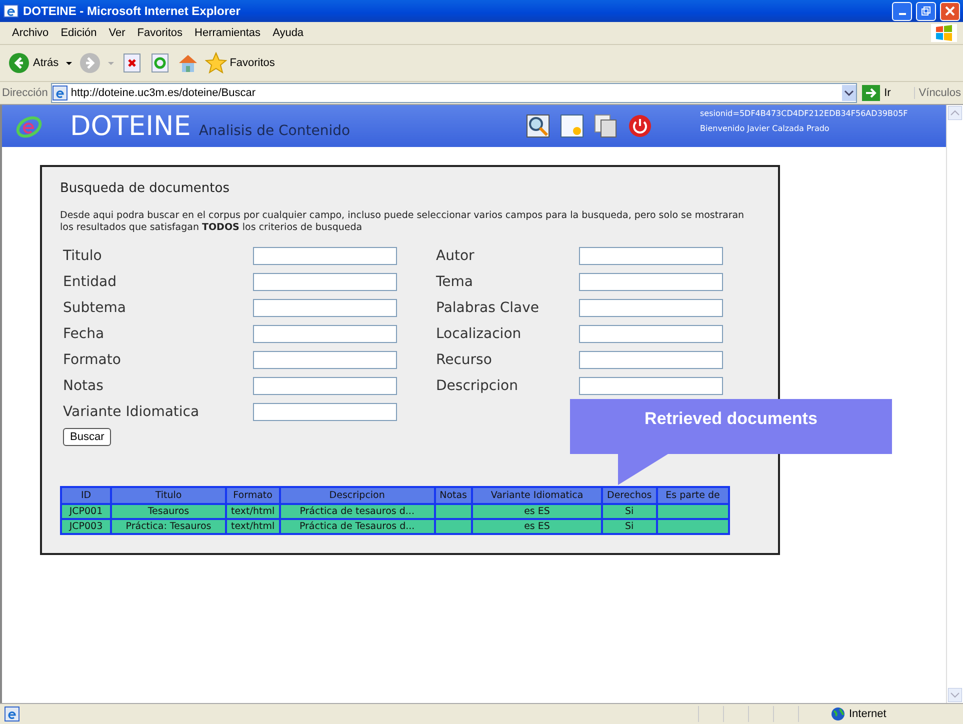 This screenshot has height=724, width=963. I want to click on column-header: Variante Idiomatica, so click(537, 495).